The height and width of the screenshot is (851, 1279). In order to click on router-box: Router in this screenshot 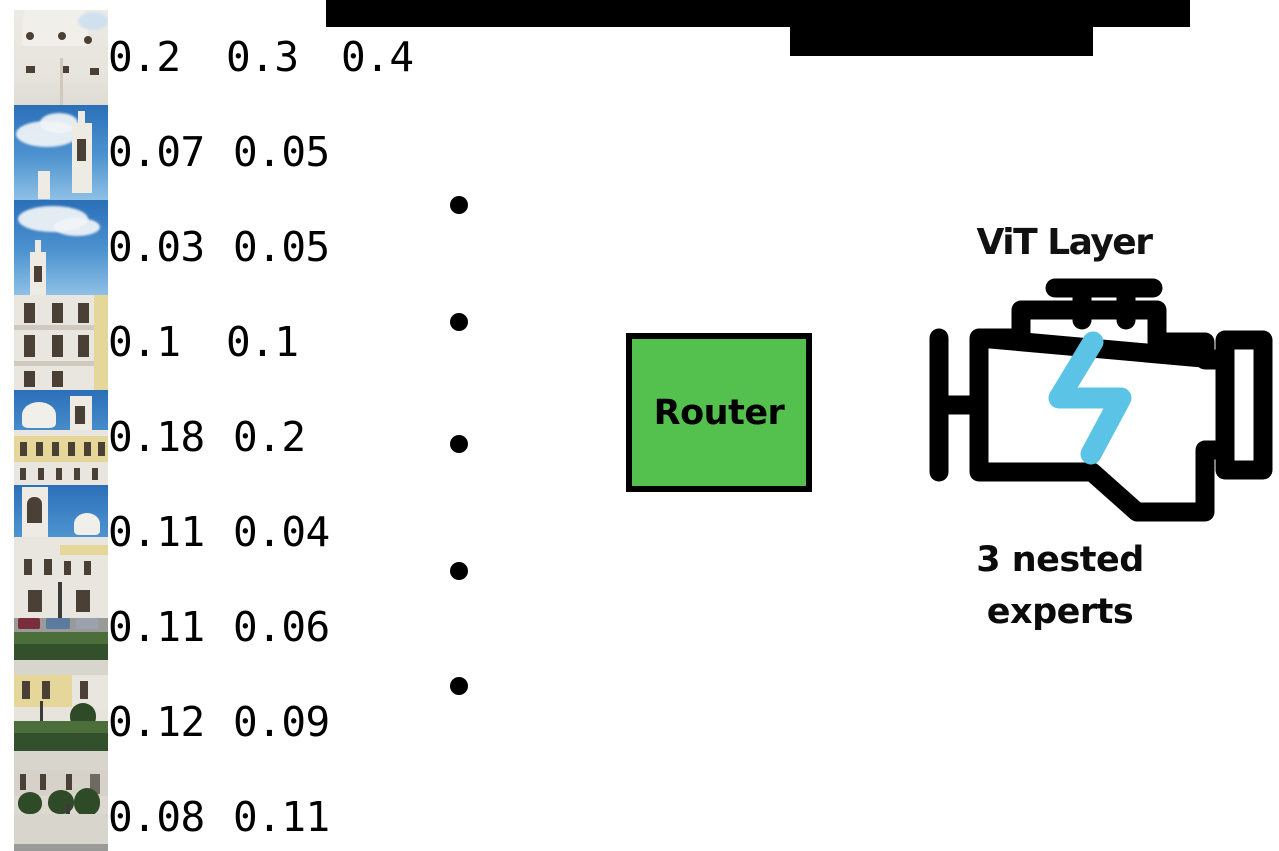, I will do `click(719, 412)`.